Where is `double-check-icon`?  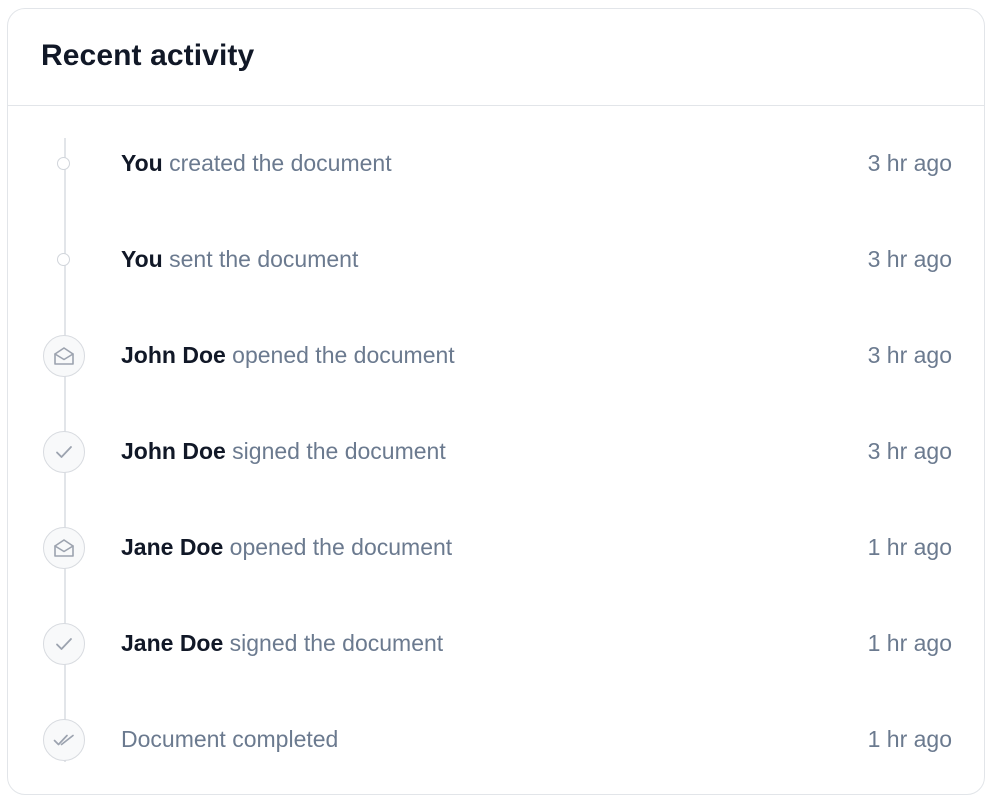 double-check-icon is located at coordinates (64, 740).